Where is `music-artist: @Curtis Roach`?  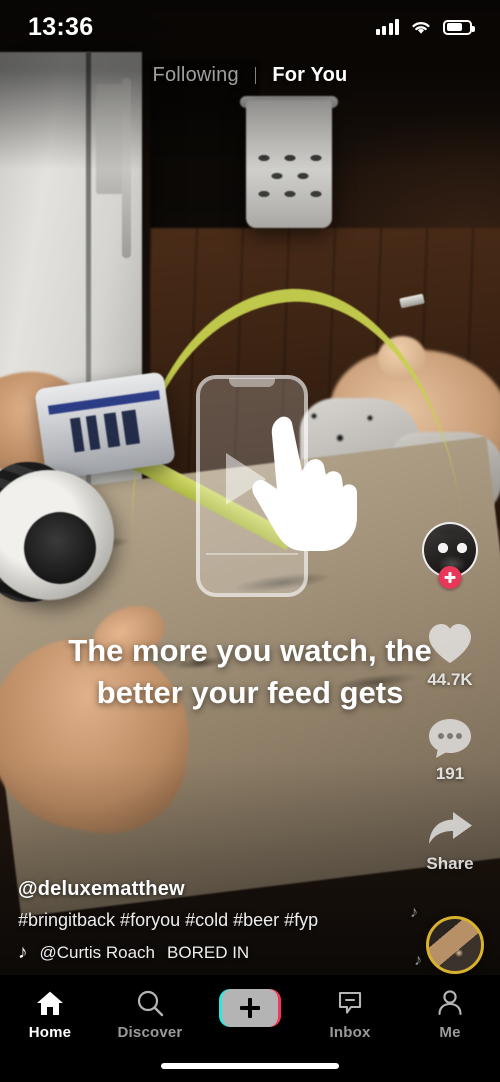
music-artist: @Curtis Roach is located at coordinates (98, 953).